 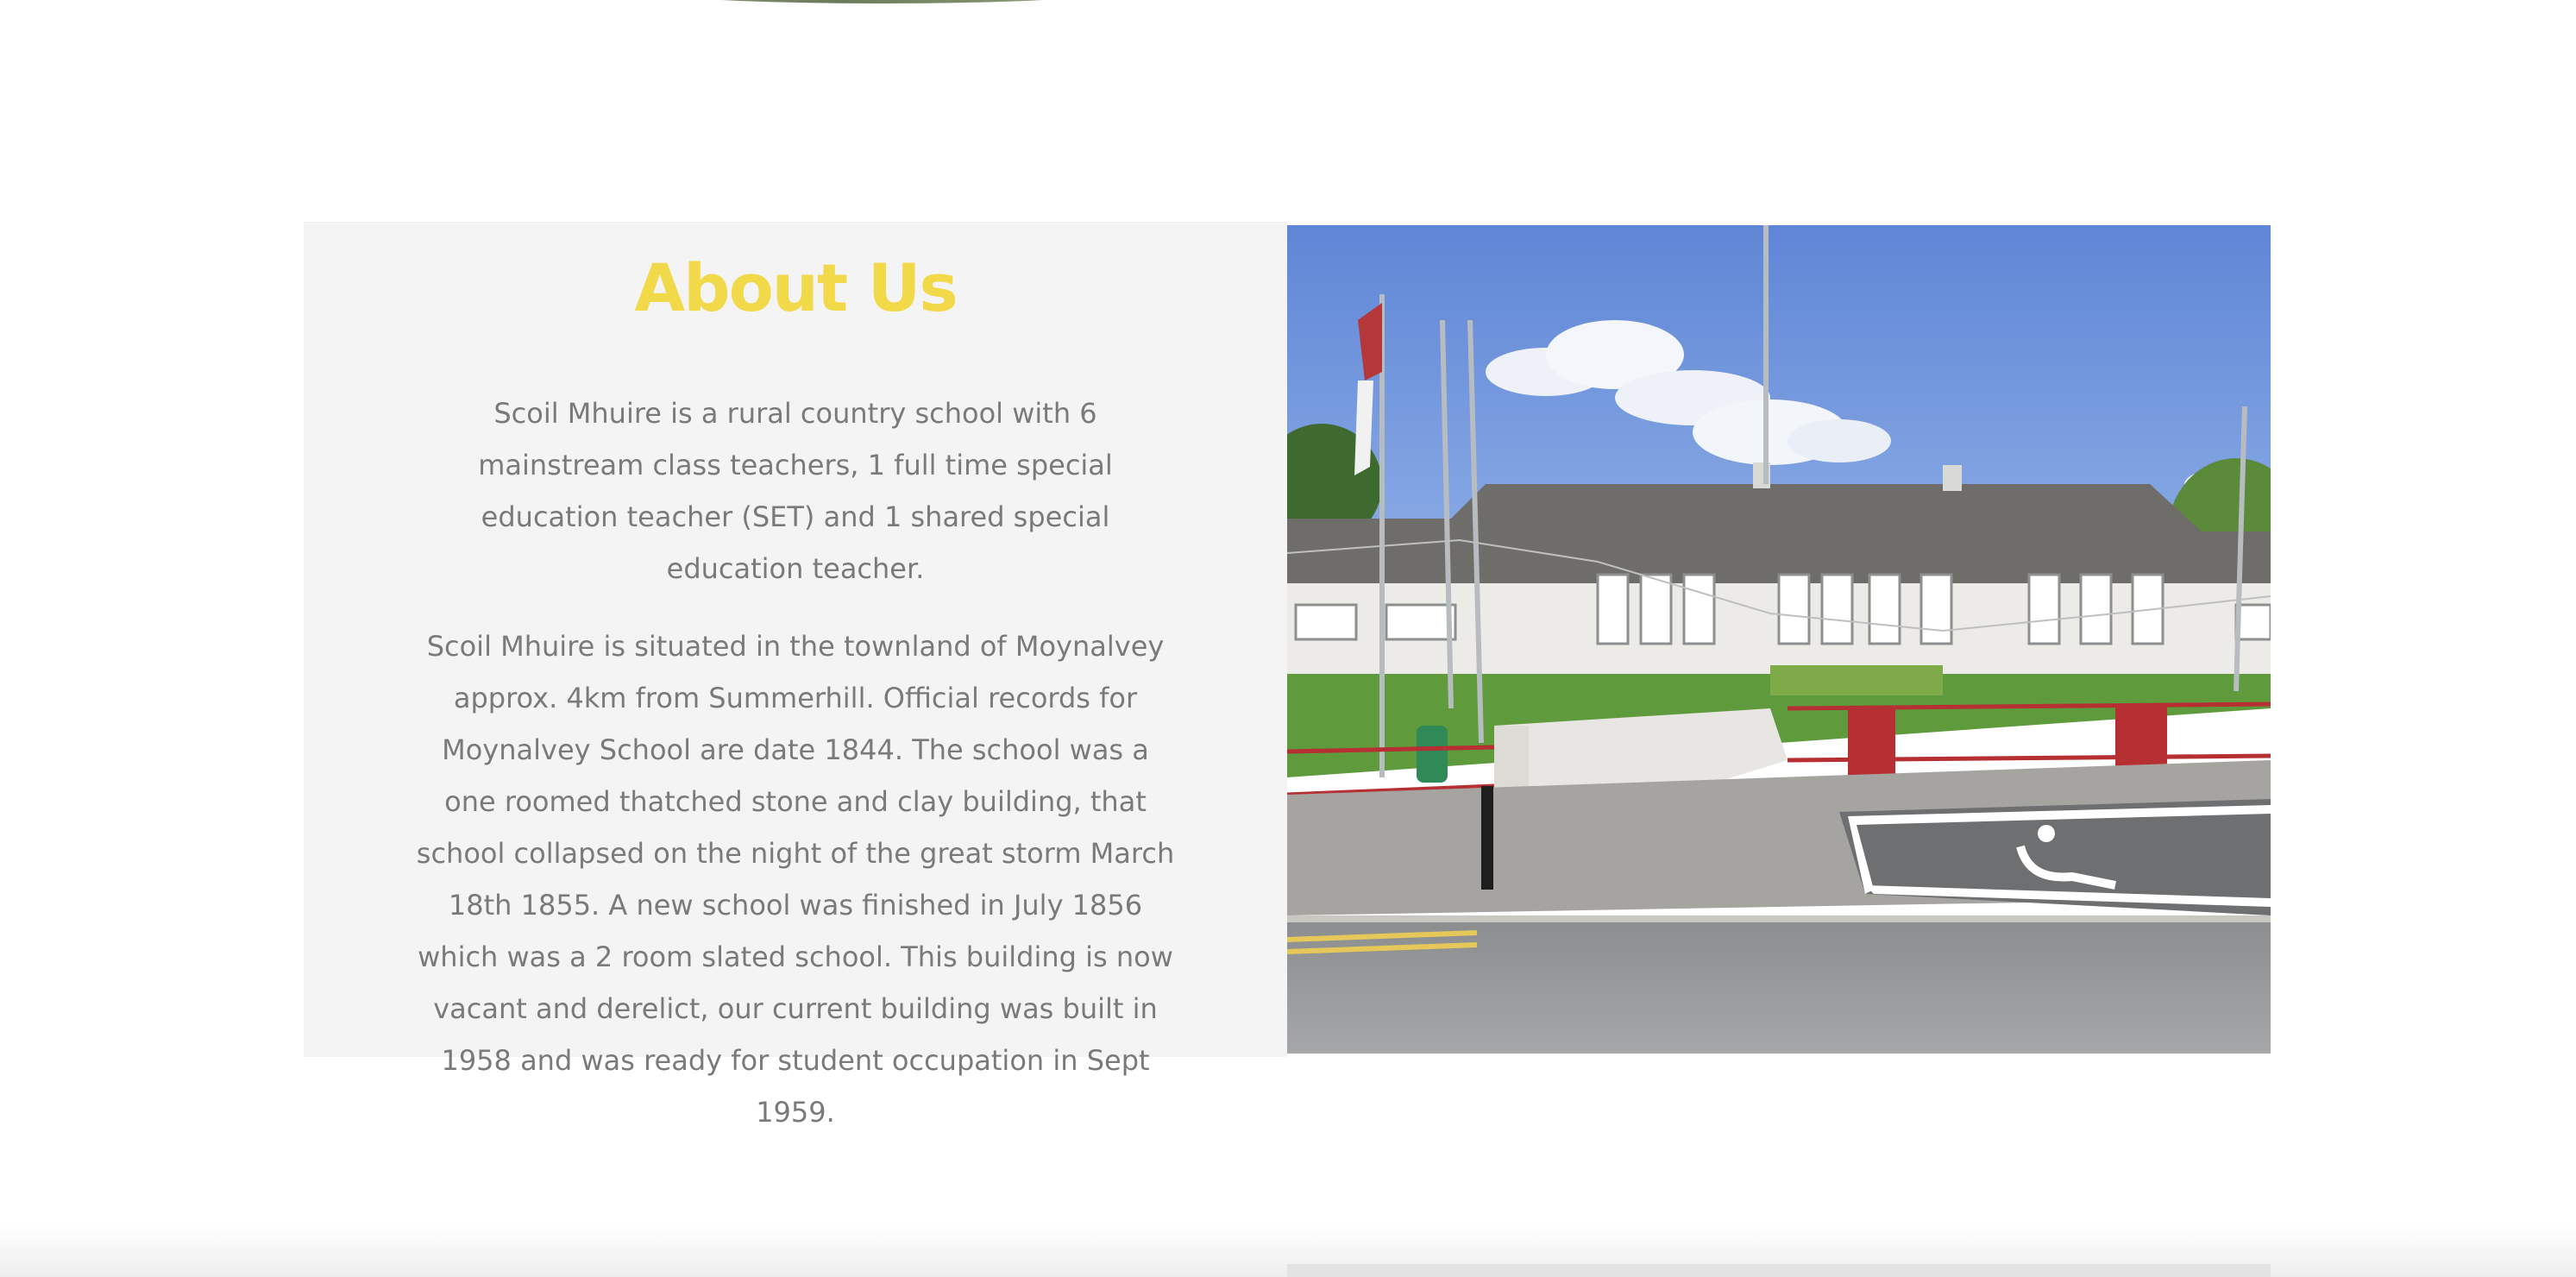 I want to click on next-section-card, so click(x=1779, y=1270).